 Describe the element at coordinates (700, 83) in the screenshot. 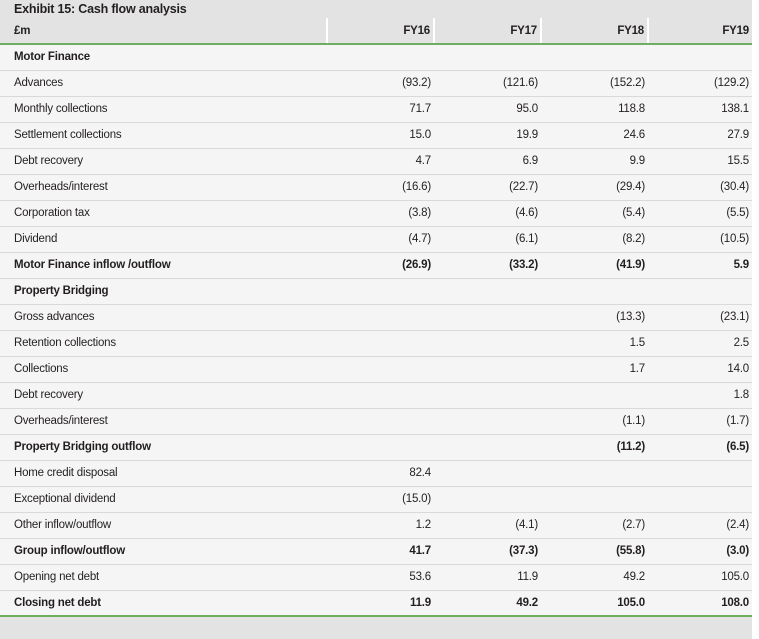

I see `cell-fy19: (129.2)` at that location.